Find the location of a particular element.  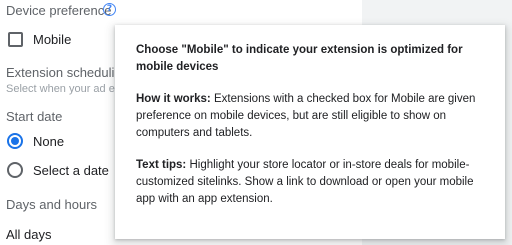

start-date-label: Start date is located at coordinates (34, 116).